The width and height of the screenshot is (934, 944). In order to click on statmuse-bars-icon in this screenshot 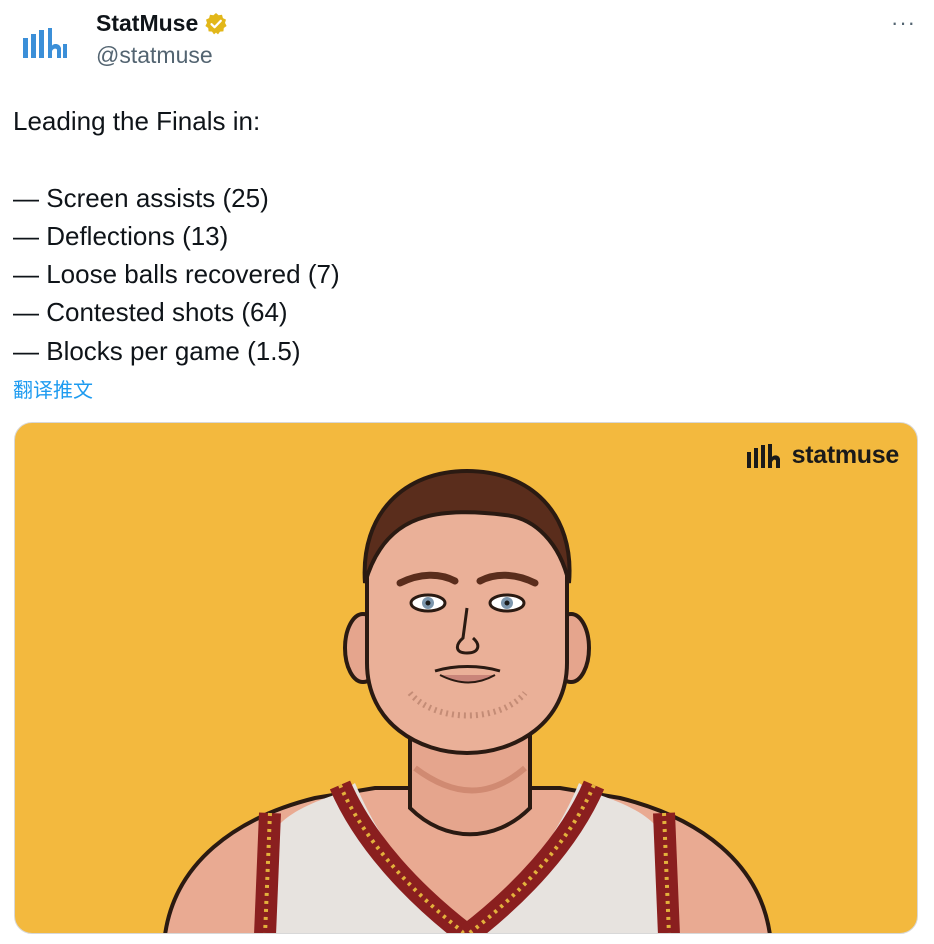, I will do `click(763, 455)`.